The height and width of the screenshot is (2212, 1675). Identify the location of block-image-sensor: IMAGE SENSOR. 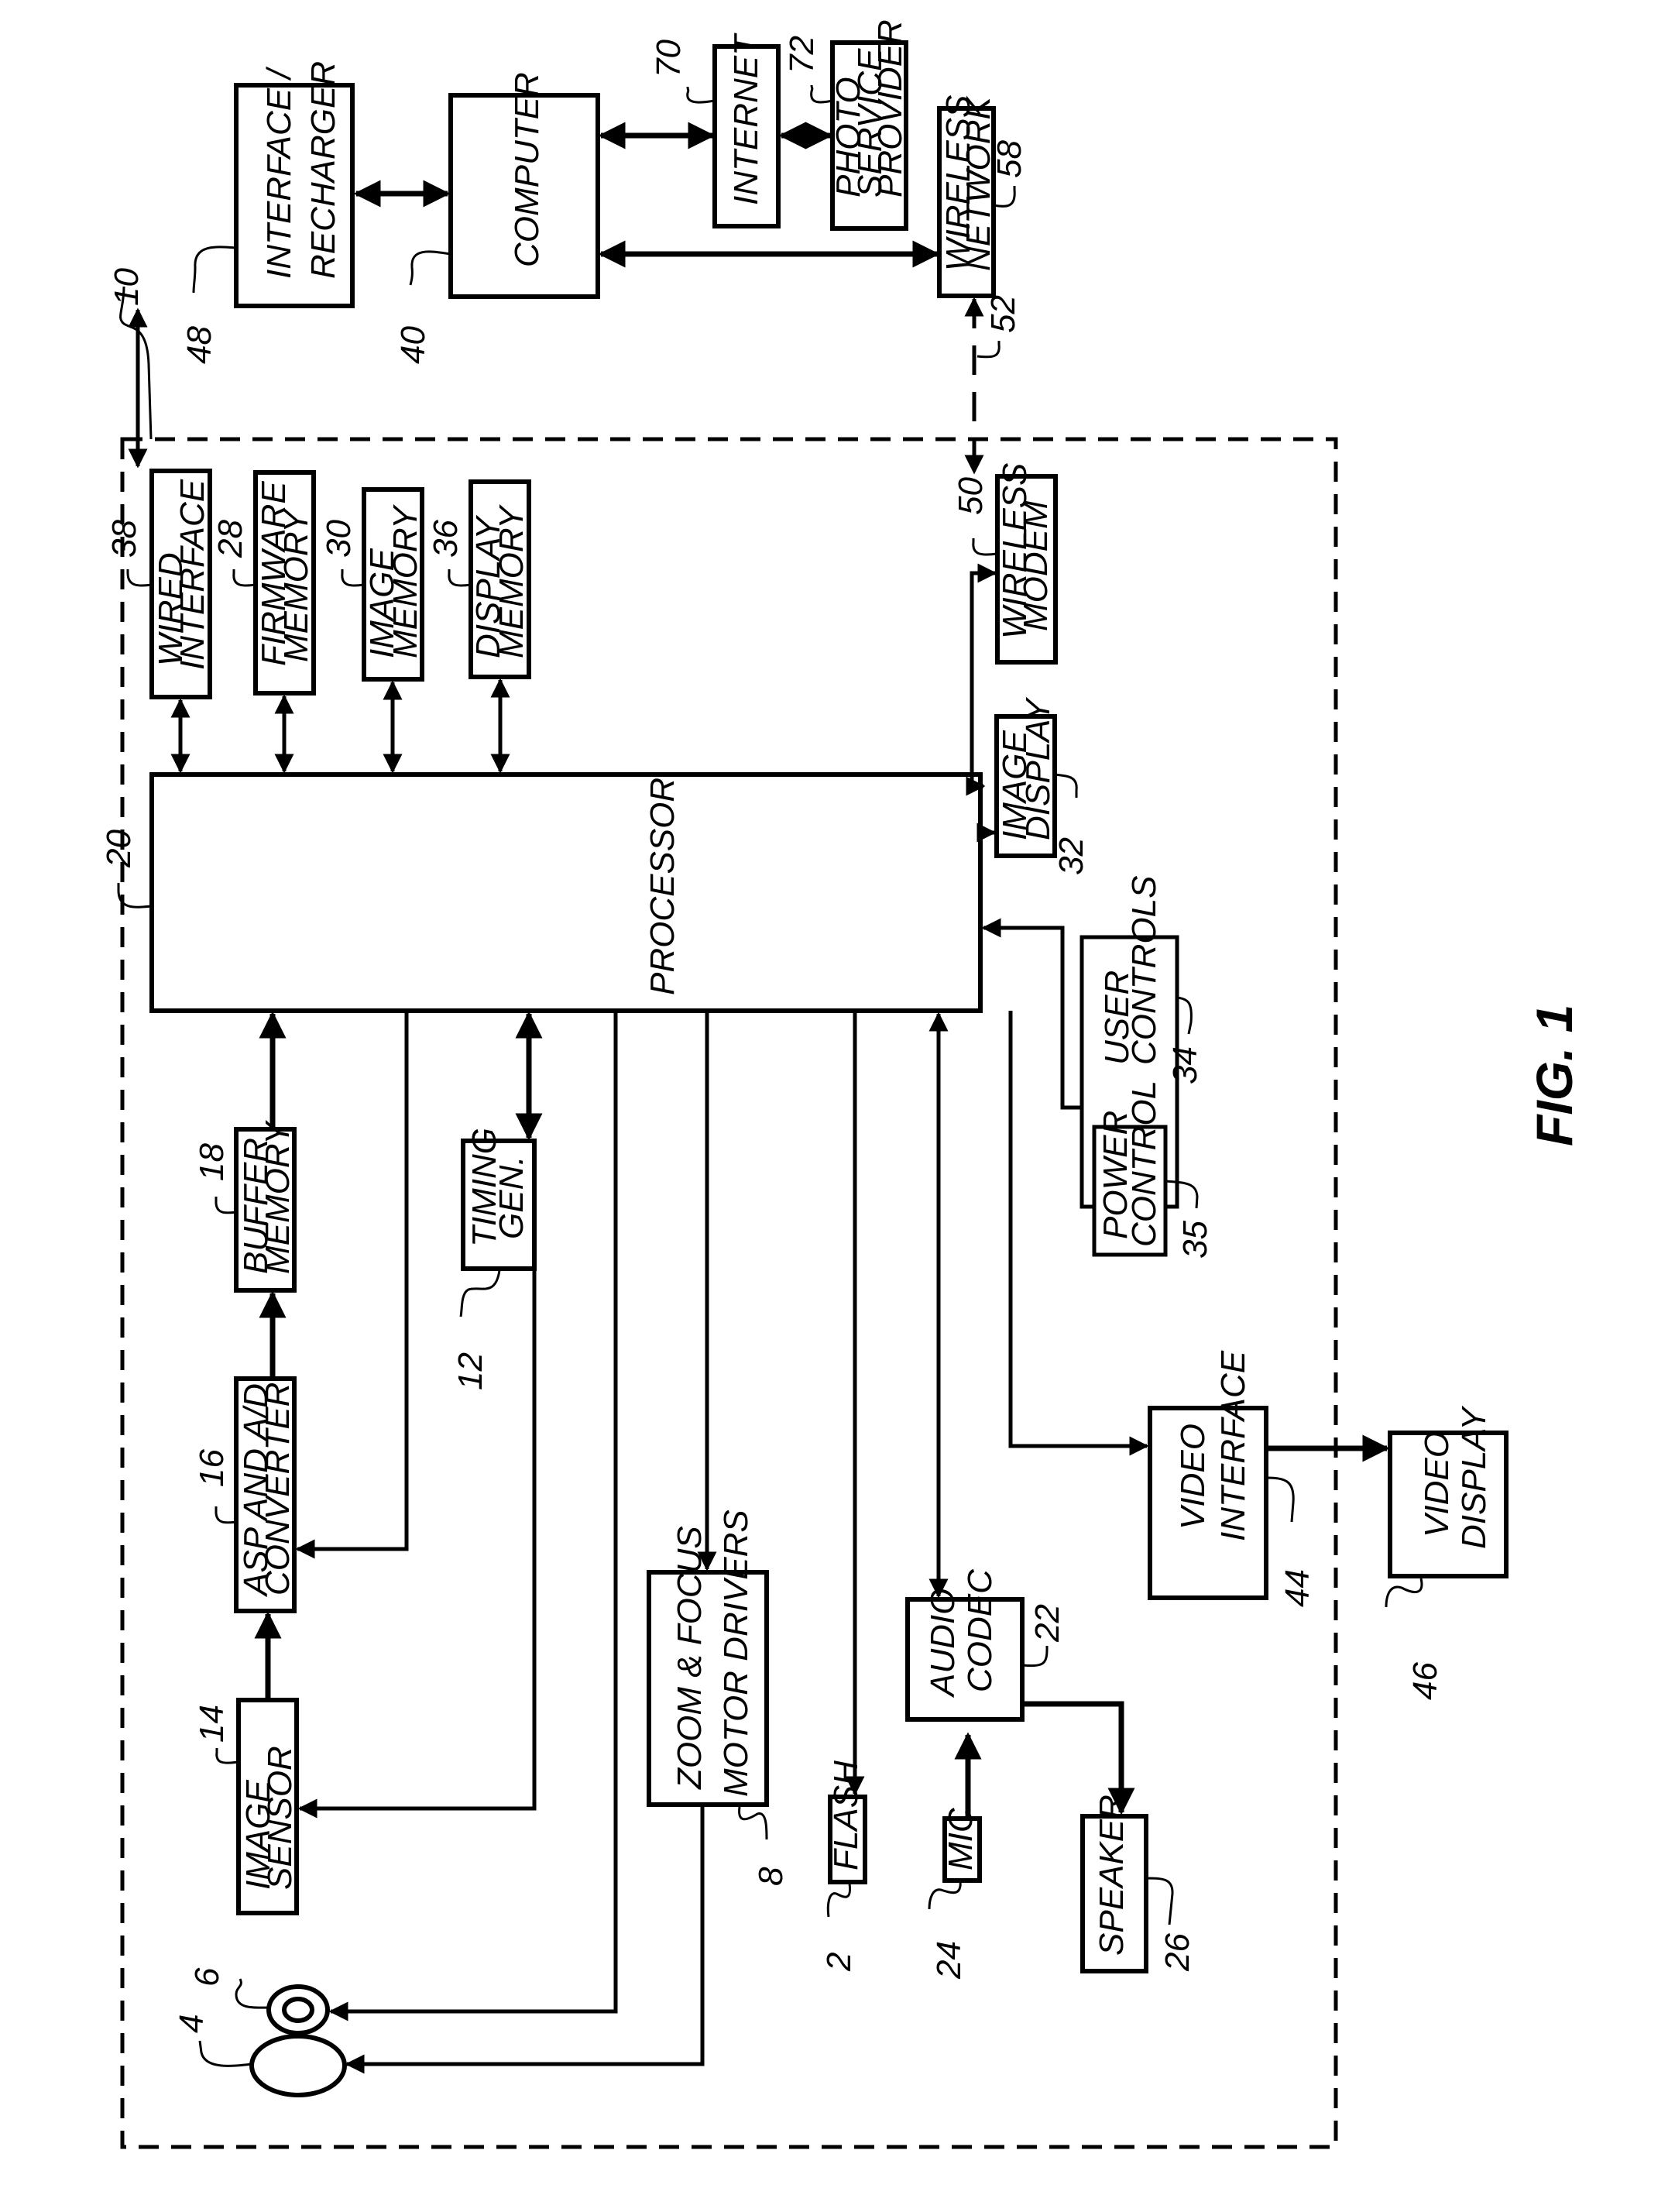
(267, 1807).